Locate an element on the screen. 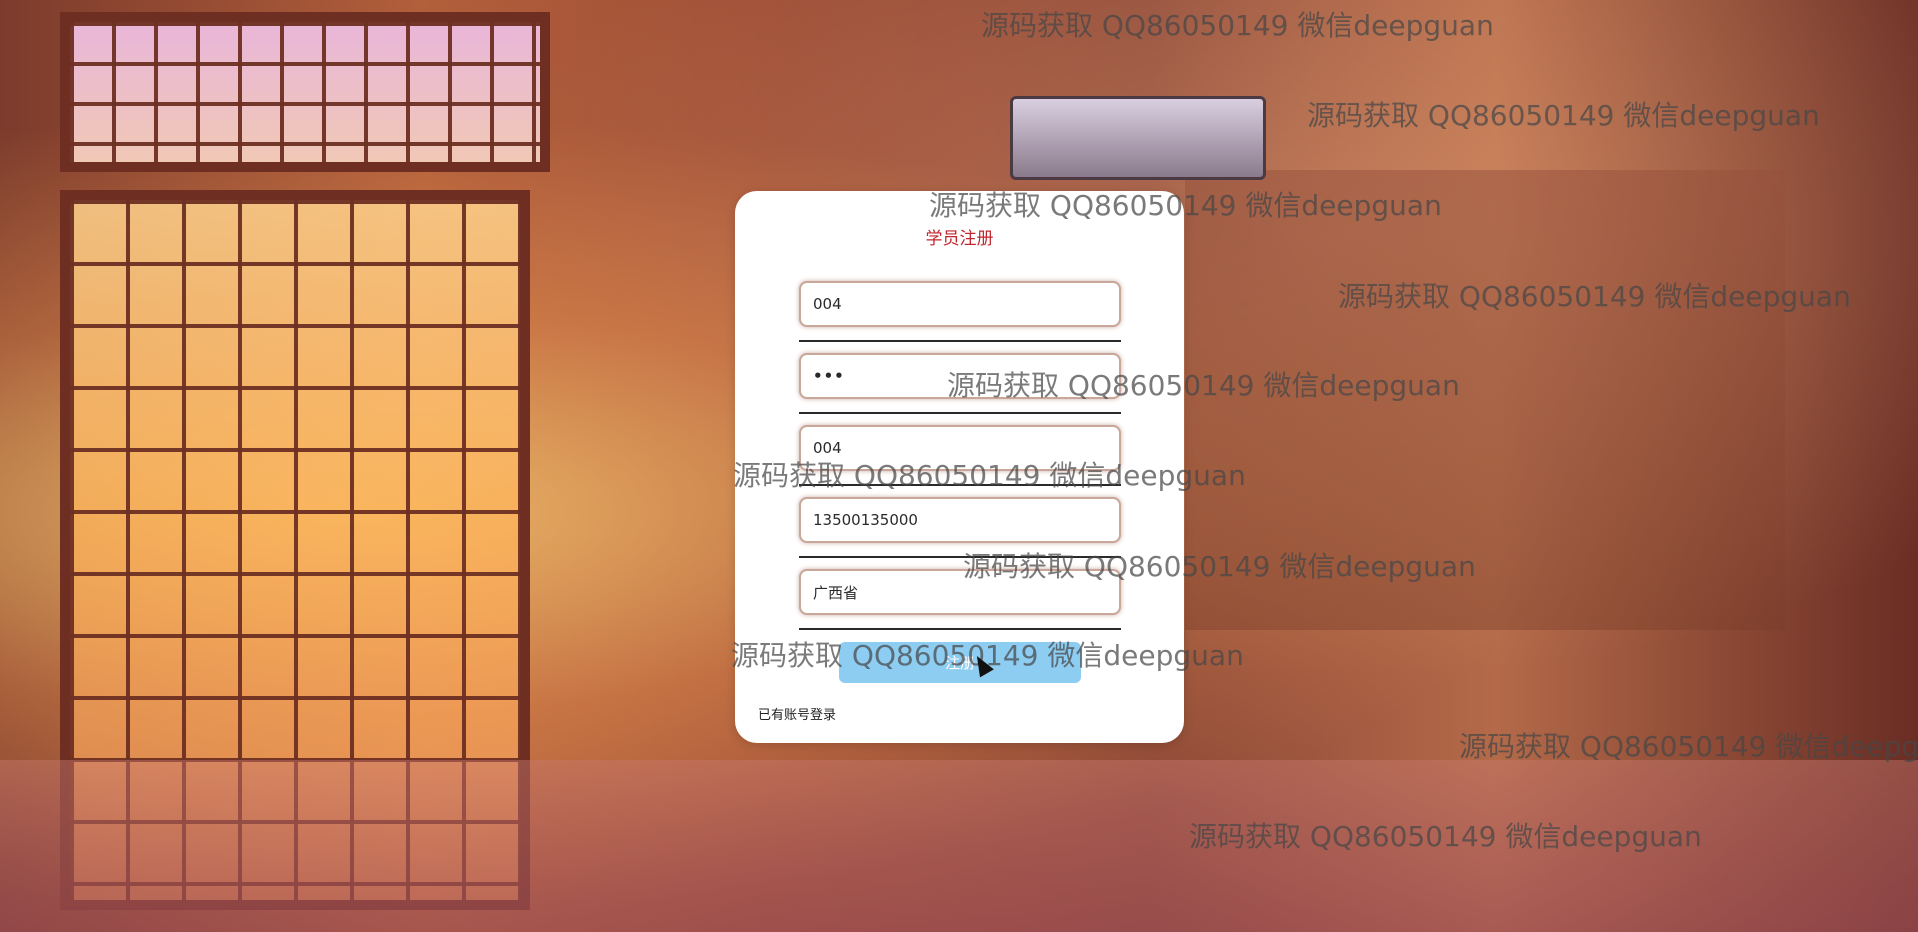 The image size is (1918, 932). register-card: 学员注册 注册 已有账号登录 is located at coordinates (959, 467).